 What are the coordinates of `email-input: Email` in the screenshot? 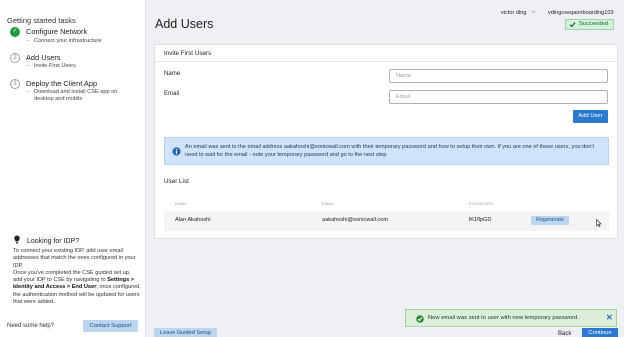 It's located at (498, 97).